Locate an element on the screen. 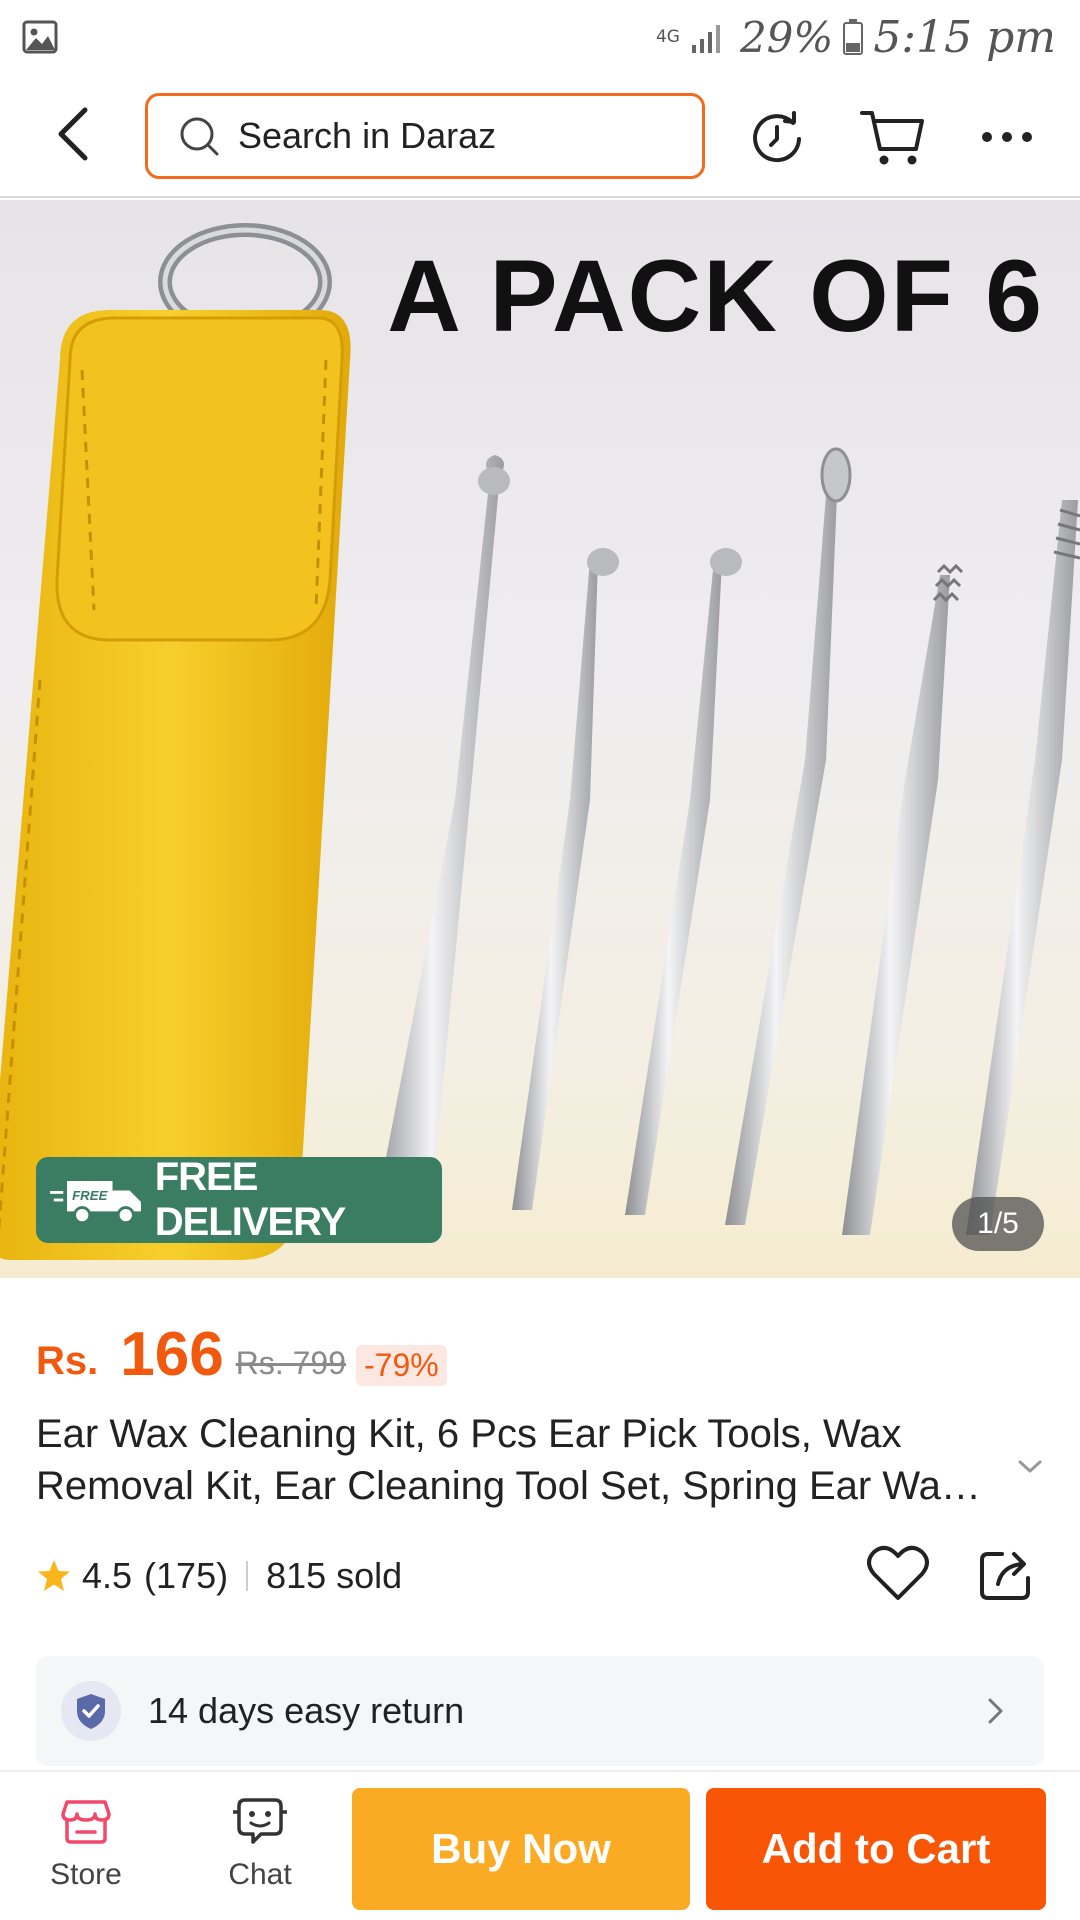 Image resolution: width=1080 pixels, height=1920 pixels. return-policy-card: 14 days easy return is located at coordinates (540, 1711).